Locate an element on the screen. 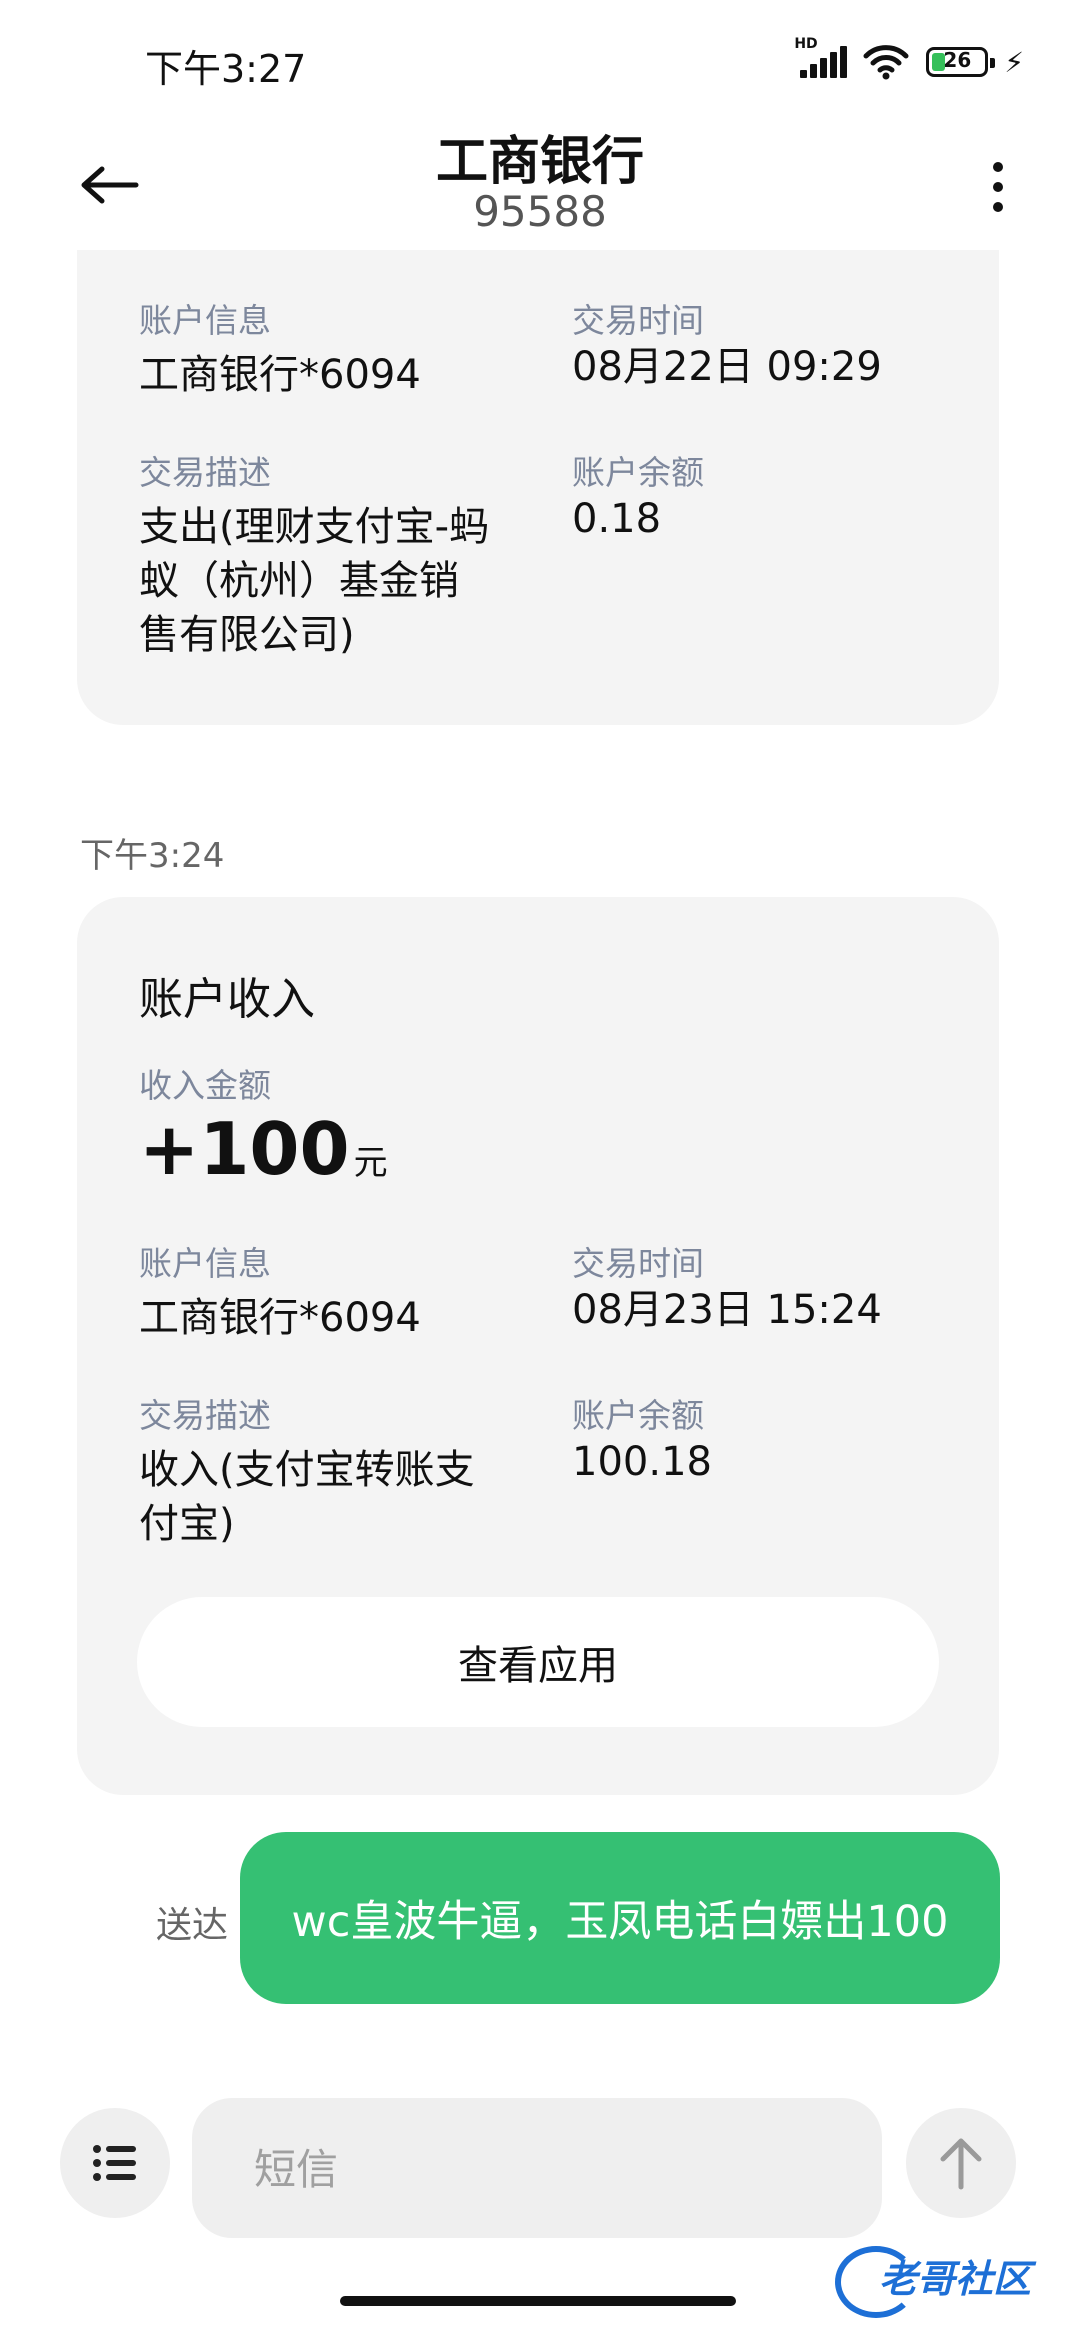 This screenshot has width=1080, height=2340. transaction-time-value: 08月22日 09:29 is located at coordinates (727, 367).